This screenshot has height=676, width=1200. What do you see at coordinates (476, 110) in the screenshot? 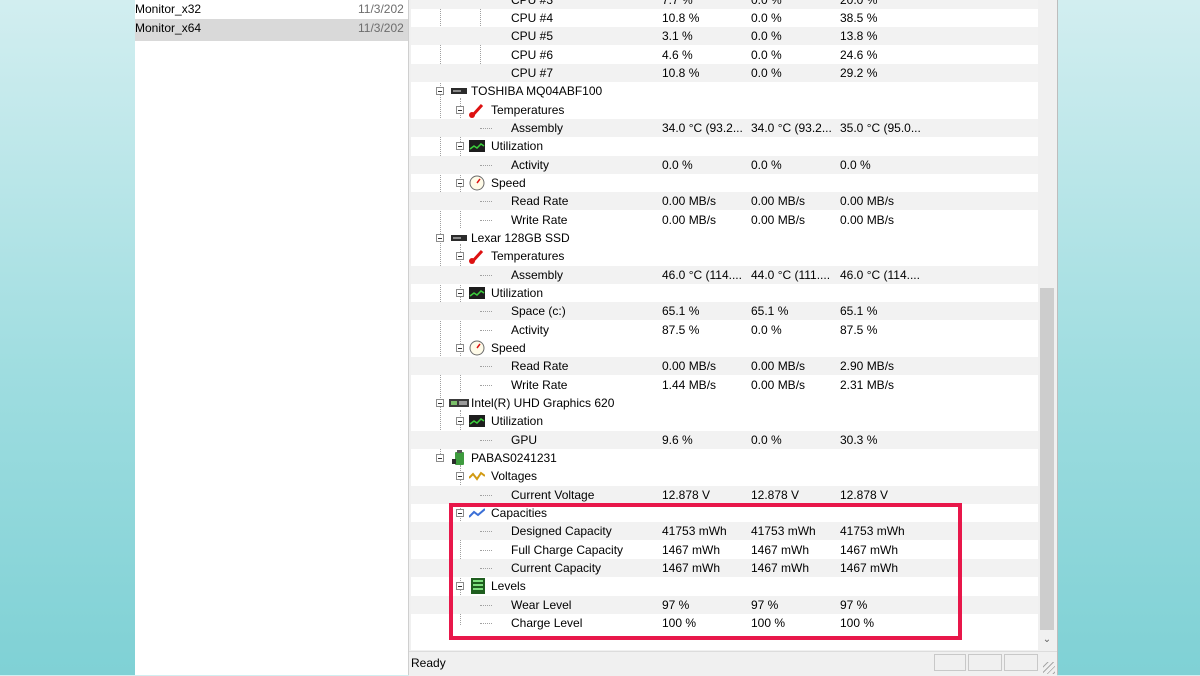
I see `thermometer-icon` at bounding box center [476, 110].